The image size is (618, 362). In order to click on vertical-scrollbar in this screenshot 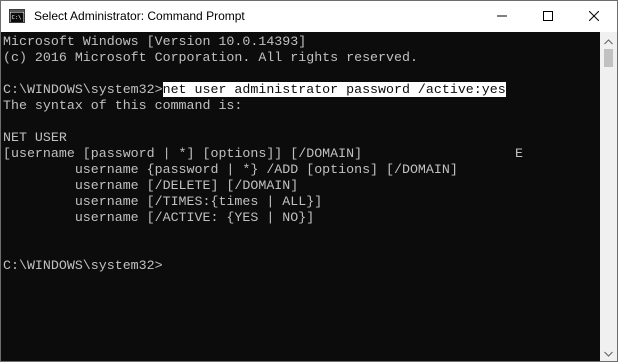, I will do `click(608, 196)`.